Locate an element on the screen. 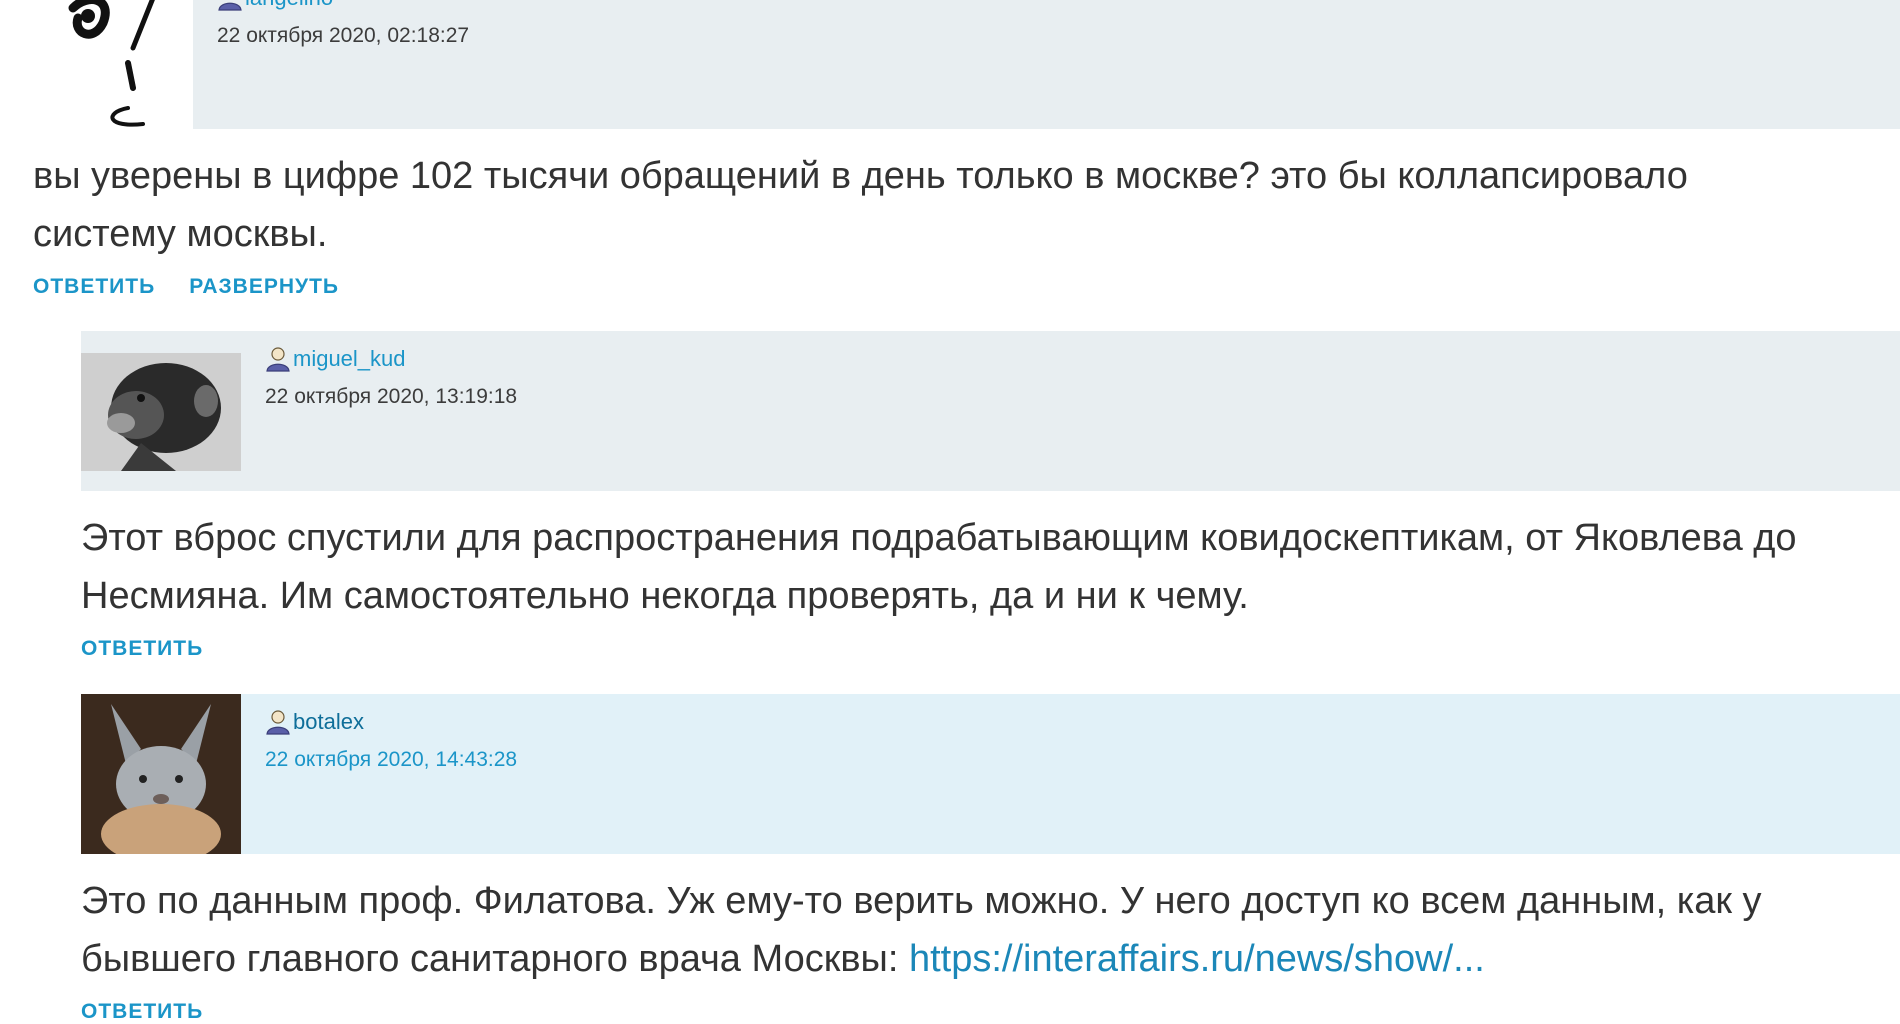 The image size is (1900, 1024). chimpanzee-avatar-icon is located at coordinates (161, 412).